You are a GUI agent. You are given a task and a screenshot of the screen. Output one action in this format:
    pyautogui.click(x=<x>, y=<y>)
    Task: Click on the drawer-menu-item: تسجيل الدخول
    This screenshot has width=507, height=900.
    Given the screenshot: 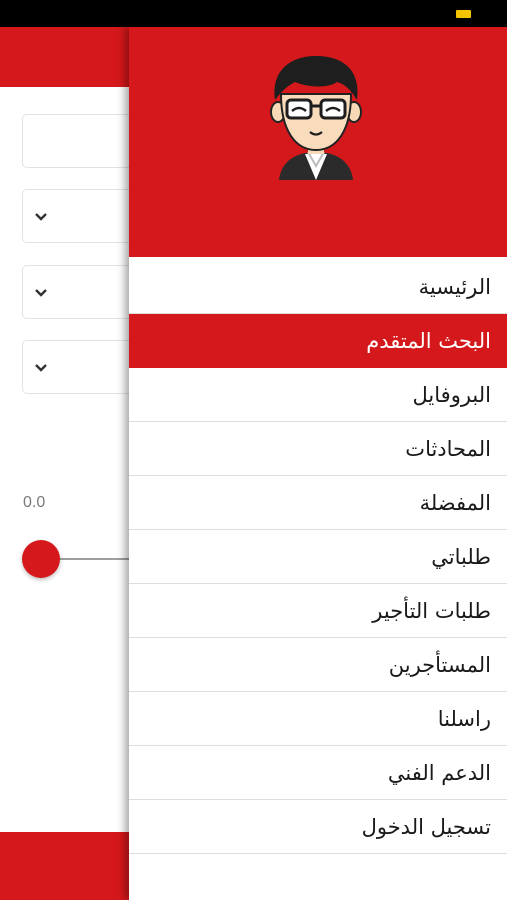 What is the action you would take?
    pyautogui.click(x=318, y=827)
    